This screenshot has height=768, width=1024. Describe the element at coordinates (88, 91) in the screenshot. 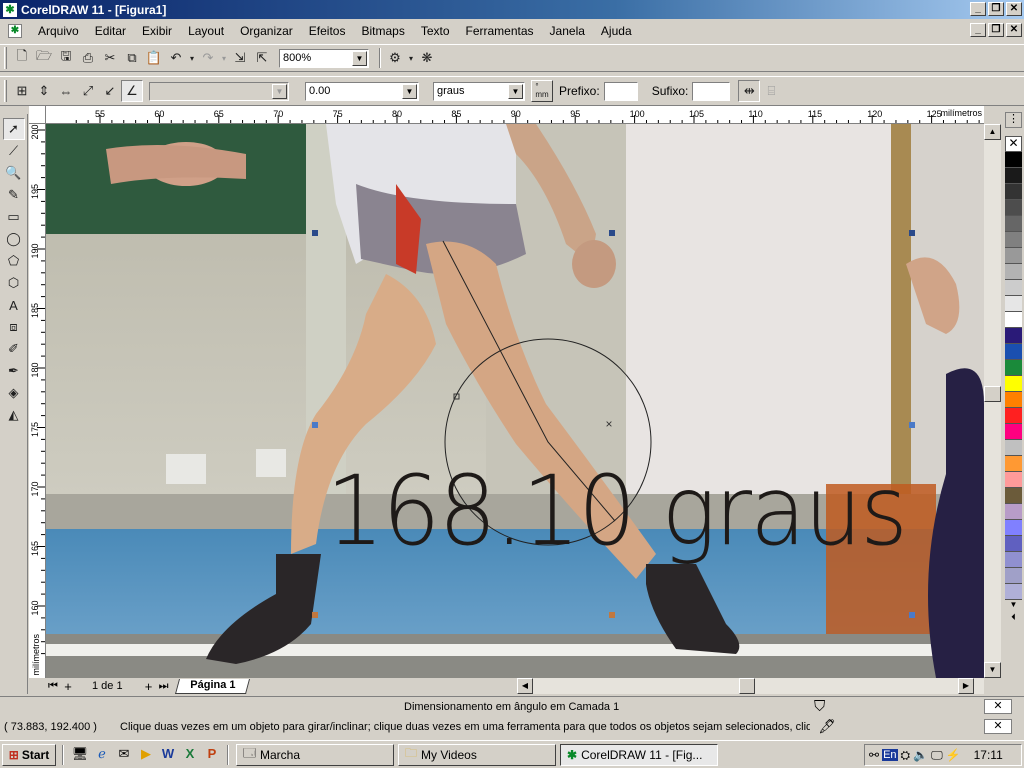

I see `slanted-dimension-icon: ⤢` at that location.